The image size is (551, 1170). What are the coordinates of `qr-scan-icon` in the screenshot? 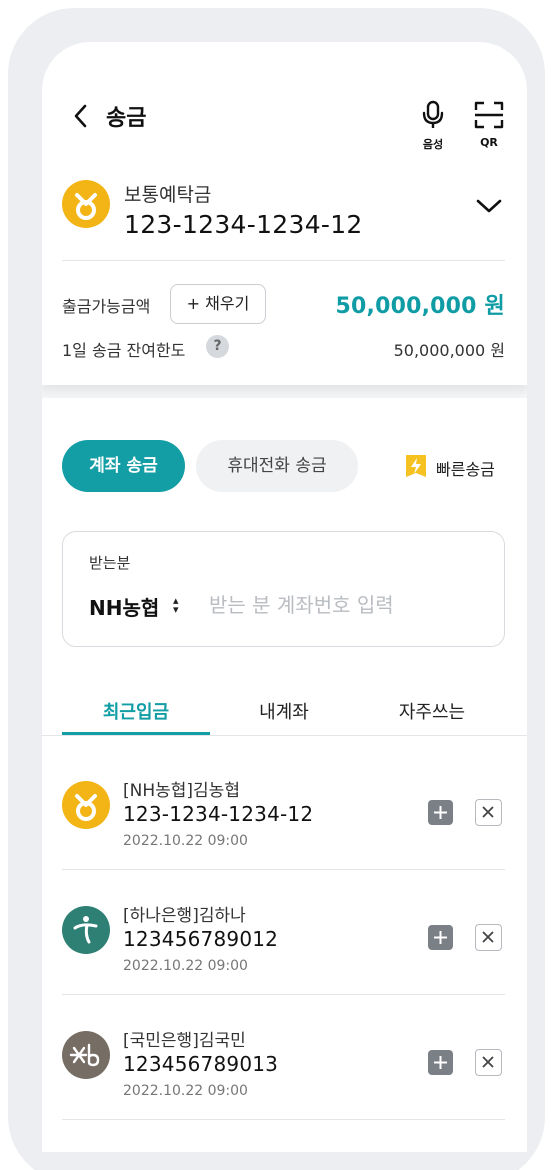 It's located at (489, 115).